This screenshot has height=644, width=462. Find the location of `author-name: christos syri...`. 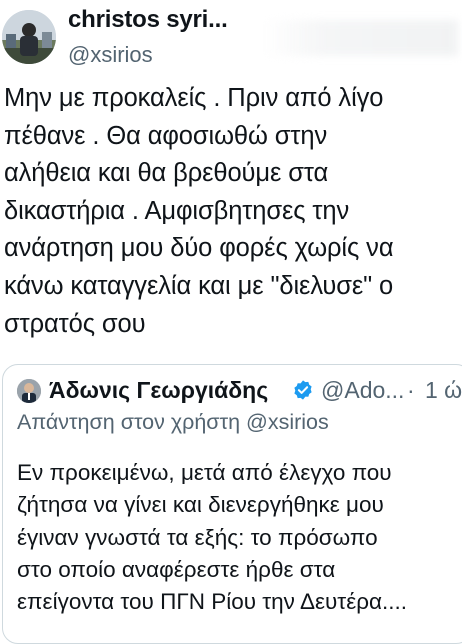

author-name: christos syri... is located at coordinates (148, 20).